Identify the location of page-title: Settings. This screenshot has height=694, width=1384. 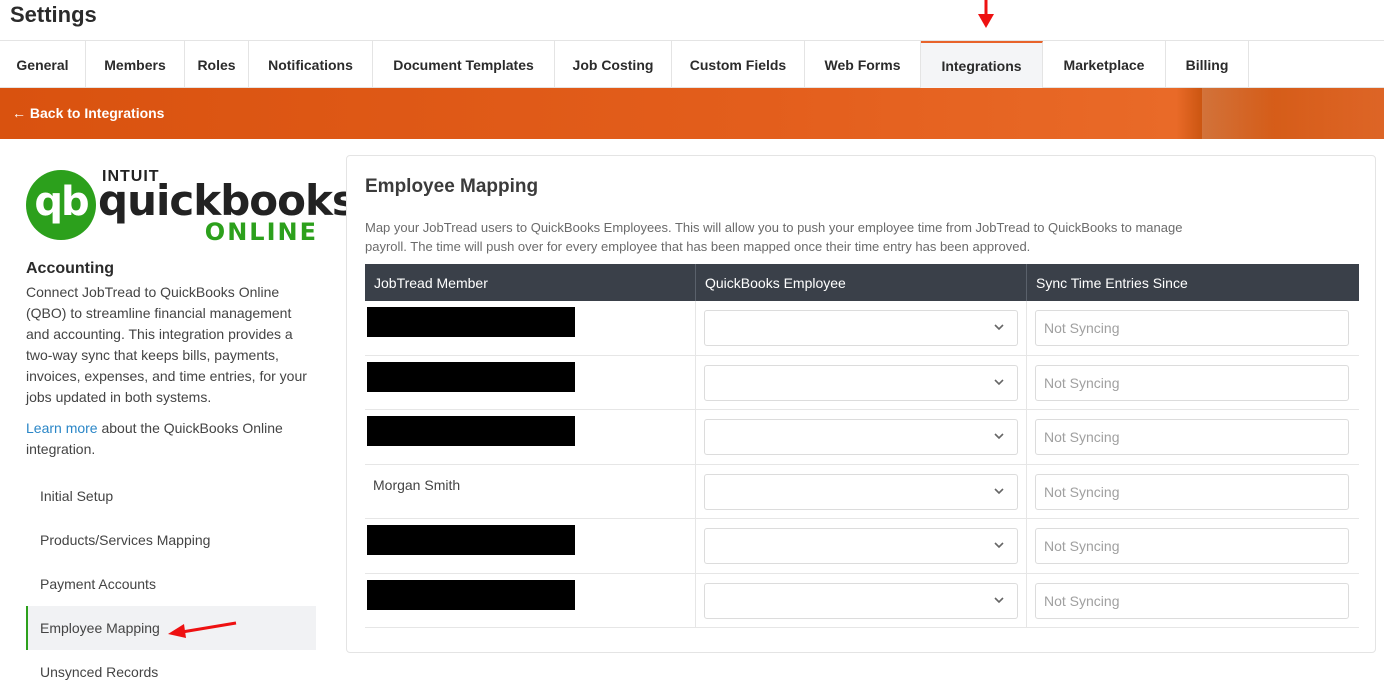
(53, 14).